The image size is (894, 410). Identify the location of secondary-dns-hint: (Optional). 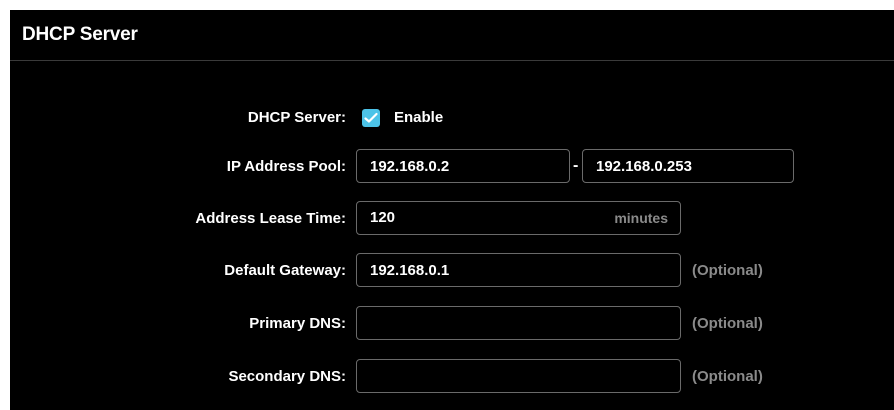
(727, 376).